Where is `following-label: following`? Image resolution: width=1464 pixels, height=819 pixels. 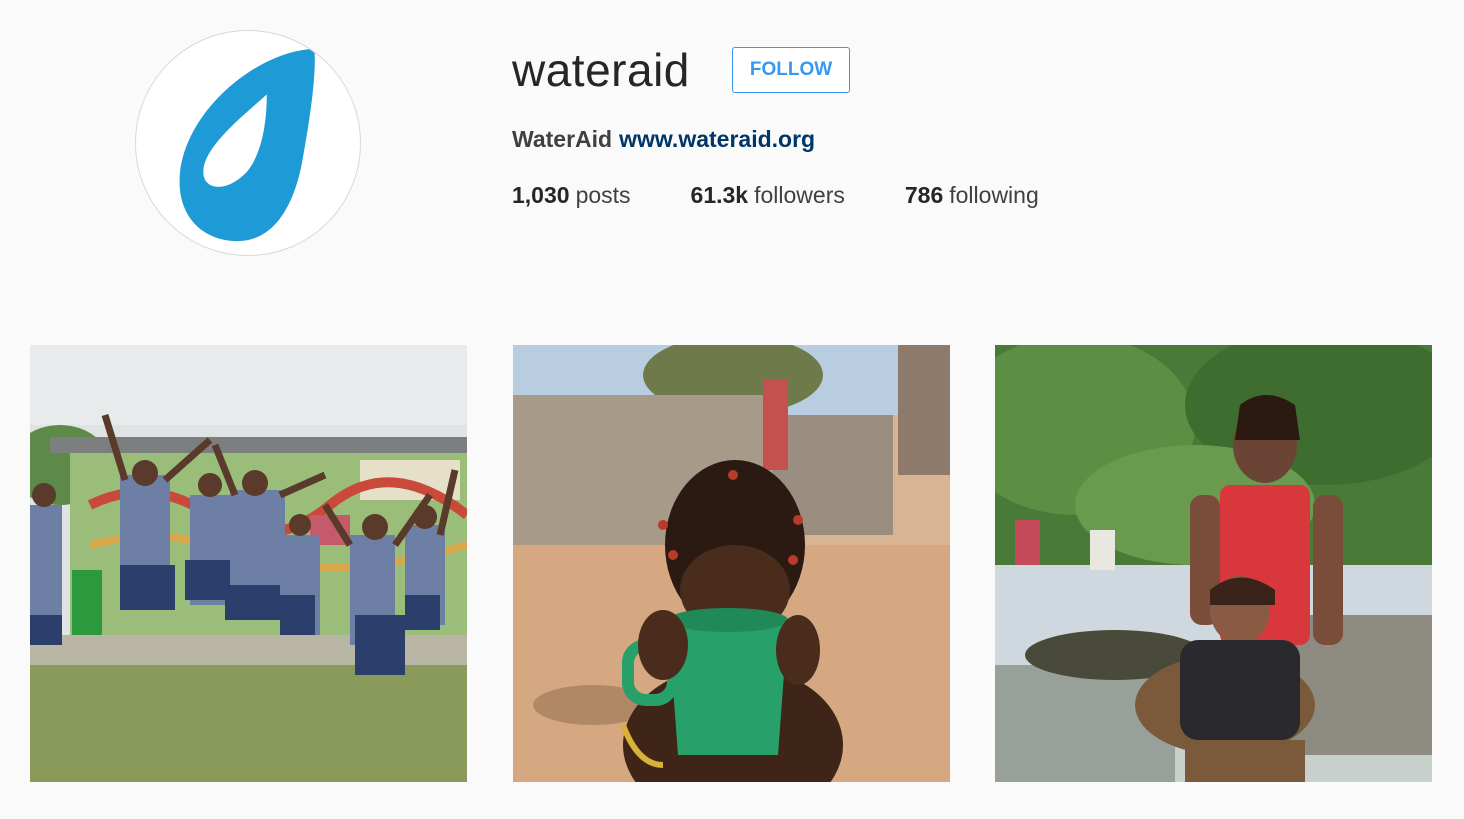
following-label: following is located at coordinates (994, 195).